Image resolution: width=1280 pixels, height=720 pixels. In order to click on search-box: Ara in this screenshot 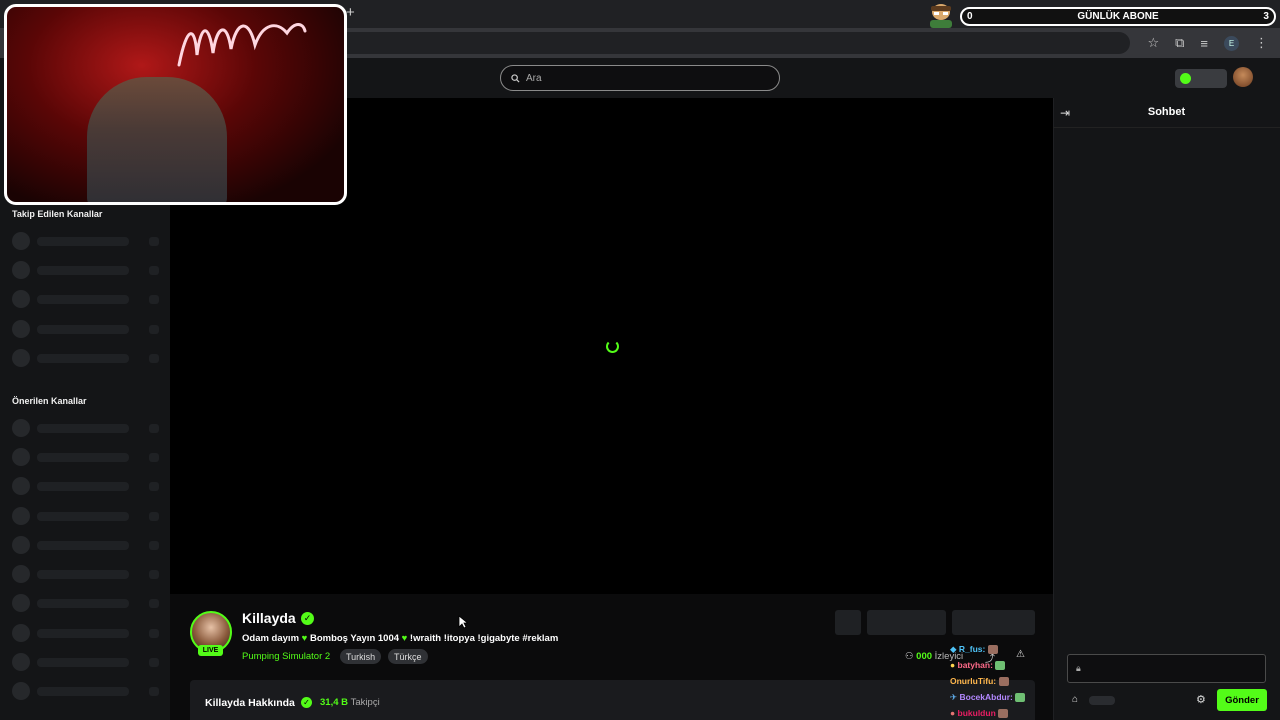, I will do `click(640, 78)`.